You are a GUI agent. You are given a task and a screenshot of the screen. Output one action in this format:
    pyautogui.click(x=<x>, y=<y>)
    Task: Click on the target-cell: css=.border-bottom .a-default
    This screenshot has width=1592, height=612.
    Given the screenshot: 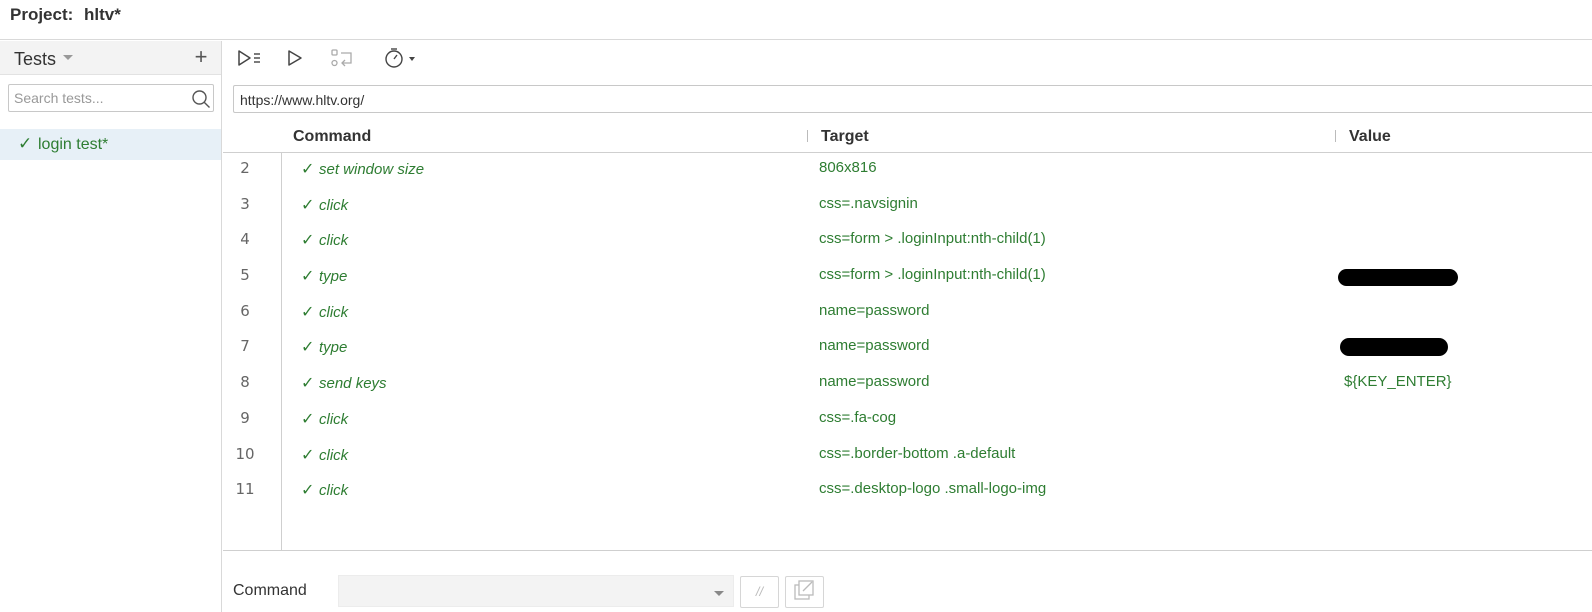 What is the action you would take?
    pyautogui.click(x=917, y=453)
    